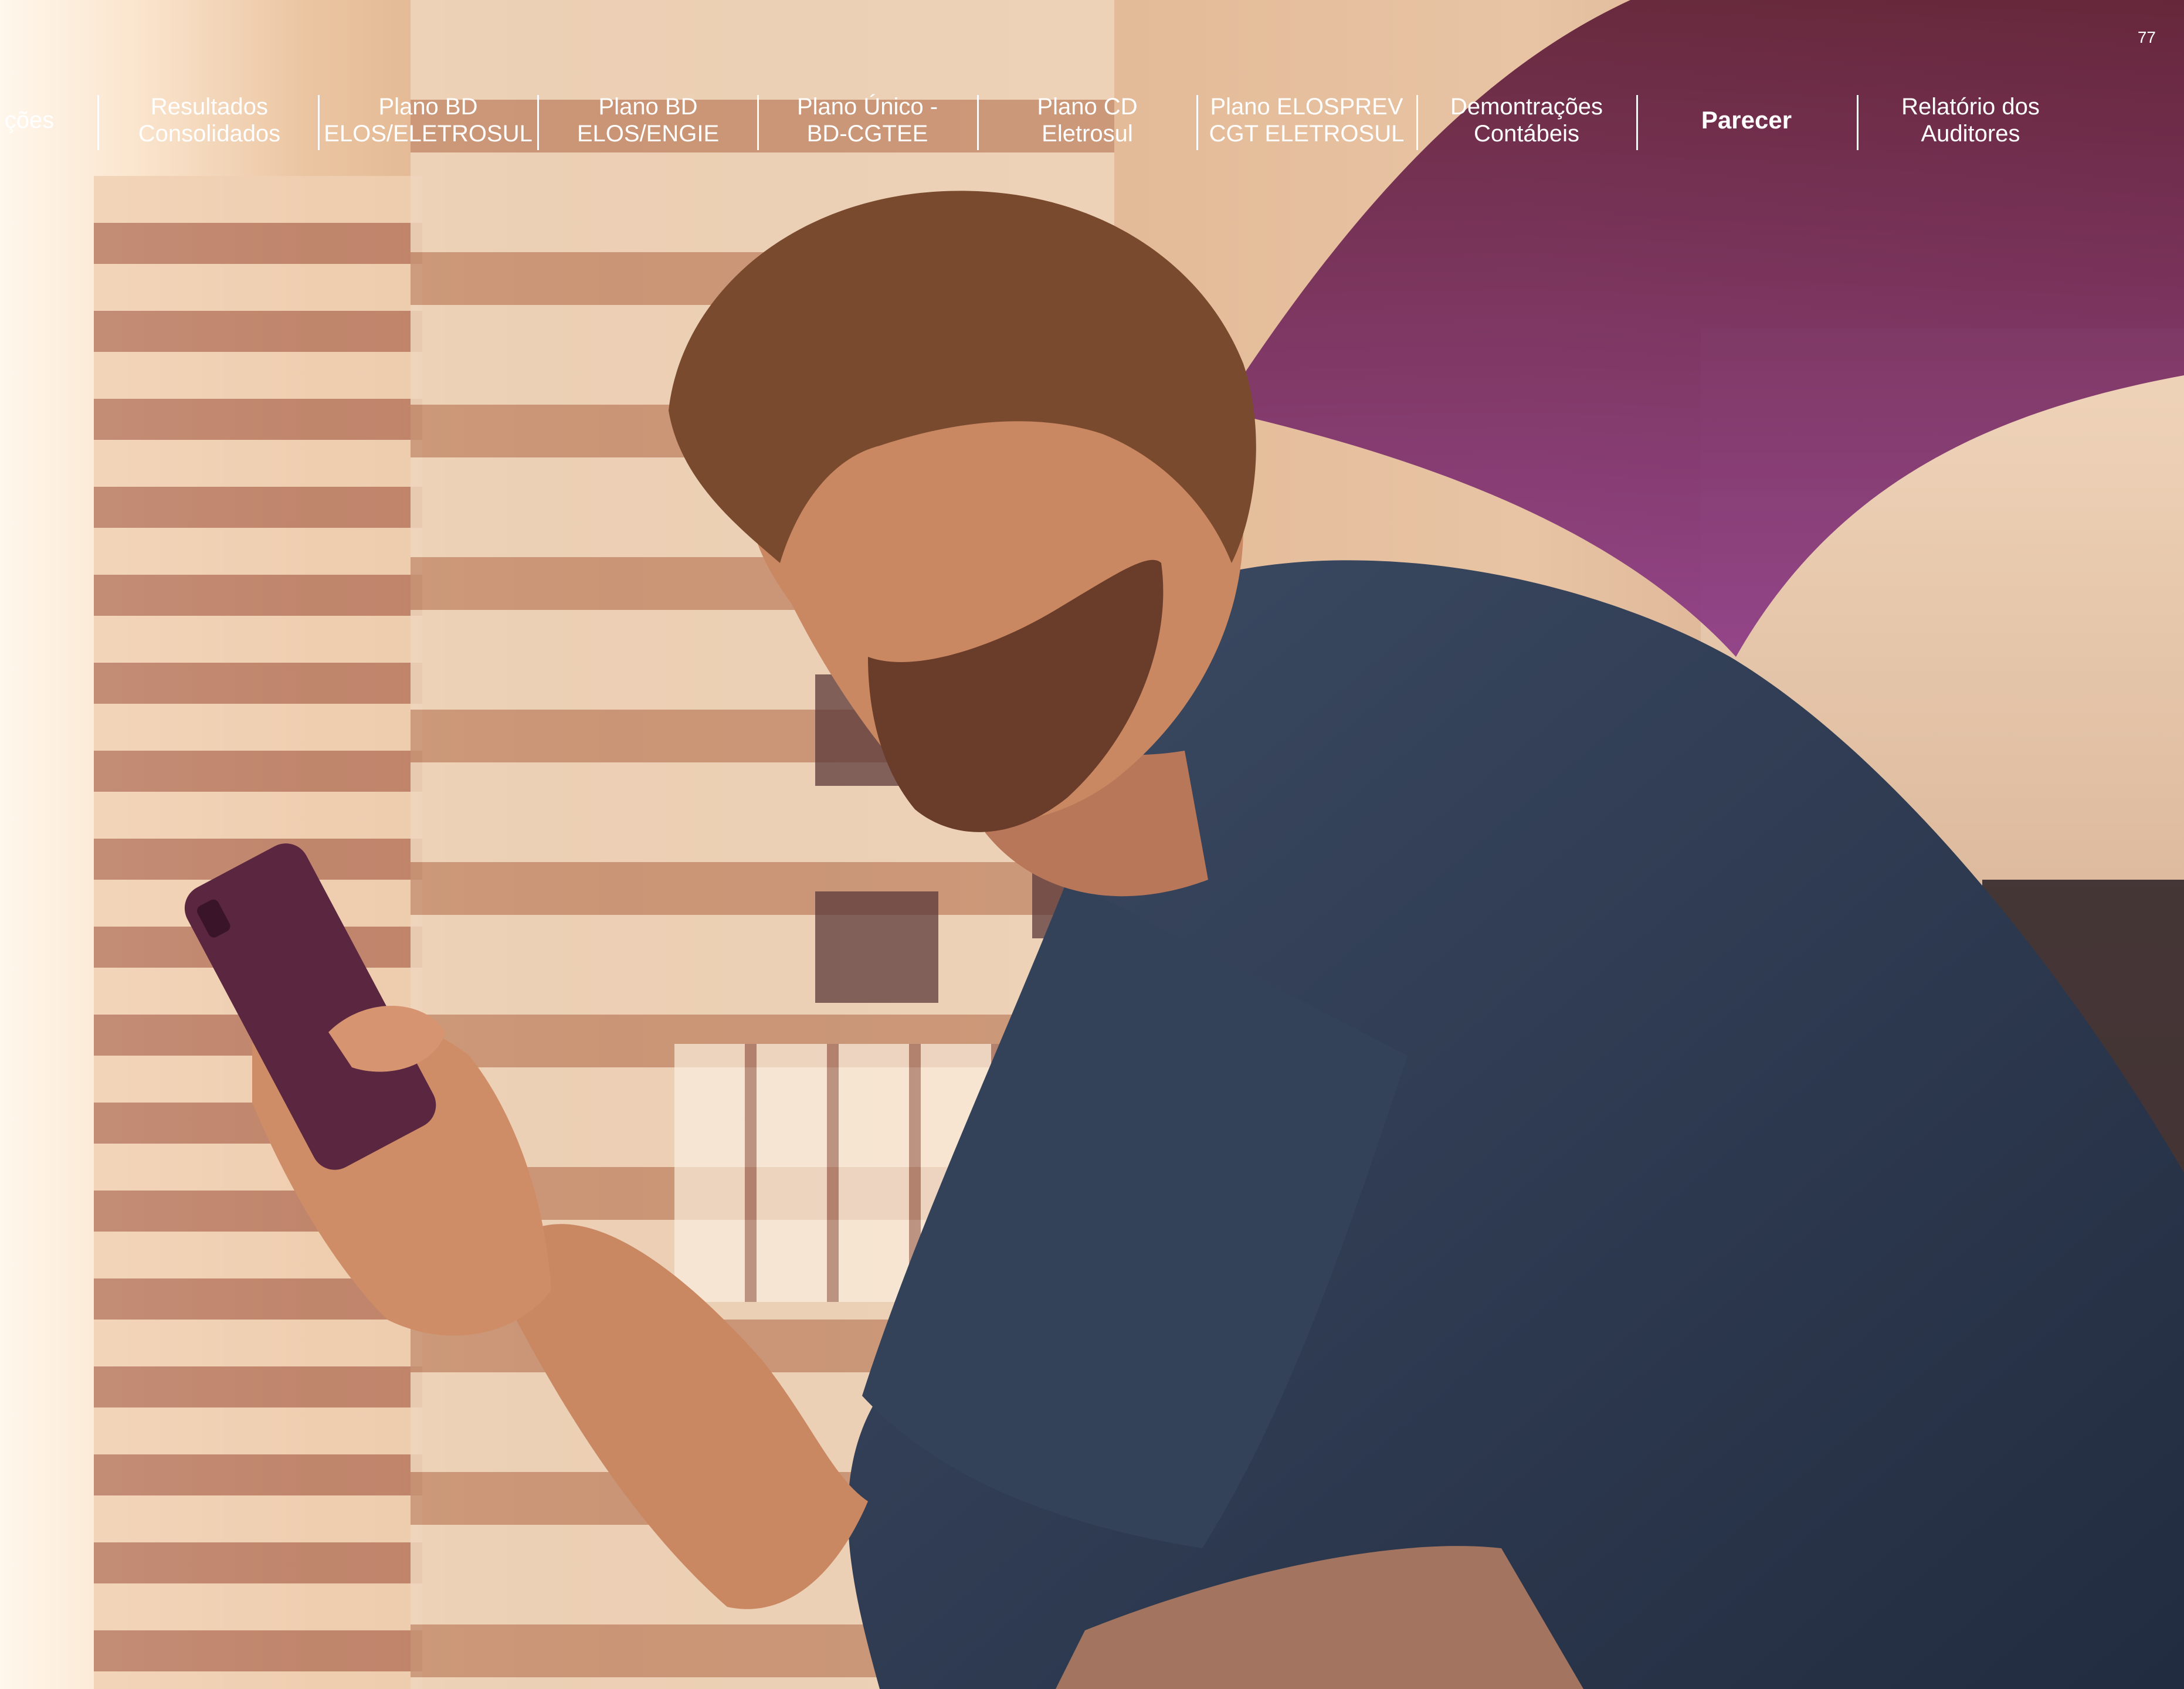  I want to click on nav-item-plano-bd-engie: Plano BD ELOS/ENGIE, so click(648, 120).